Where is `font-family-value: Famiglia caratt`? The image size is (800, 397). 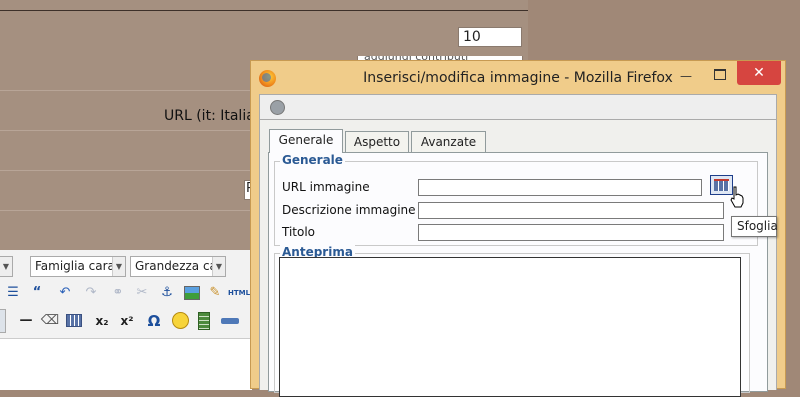
font-family-value: Famiglia caratt is located at coordinates (80, 266).